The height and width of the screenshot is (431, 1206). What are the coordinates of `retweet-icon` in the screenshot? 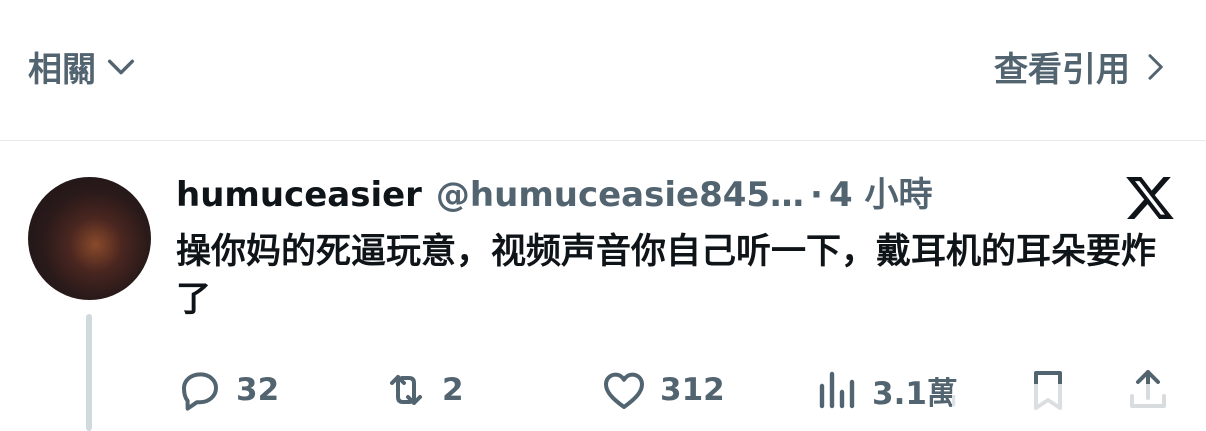 It's located at (406, 390).